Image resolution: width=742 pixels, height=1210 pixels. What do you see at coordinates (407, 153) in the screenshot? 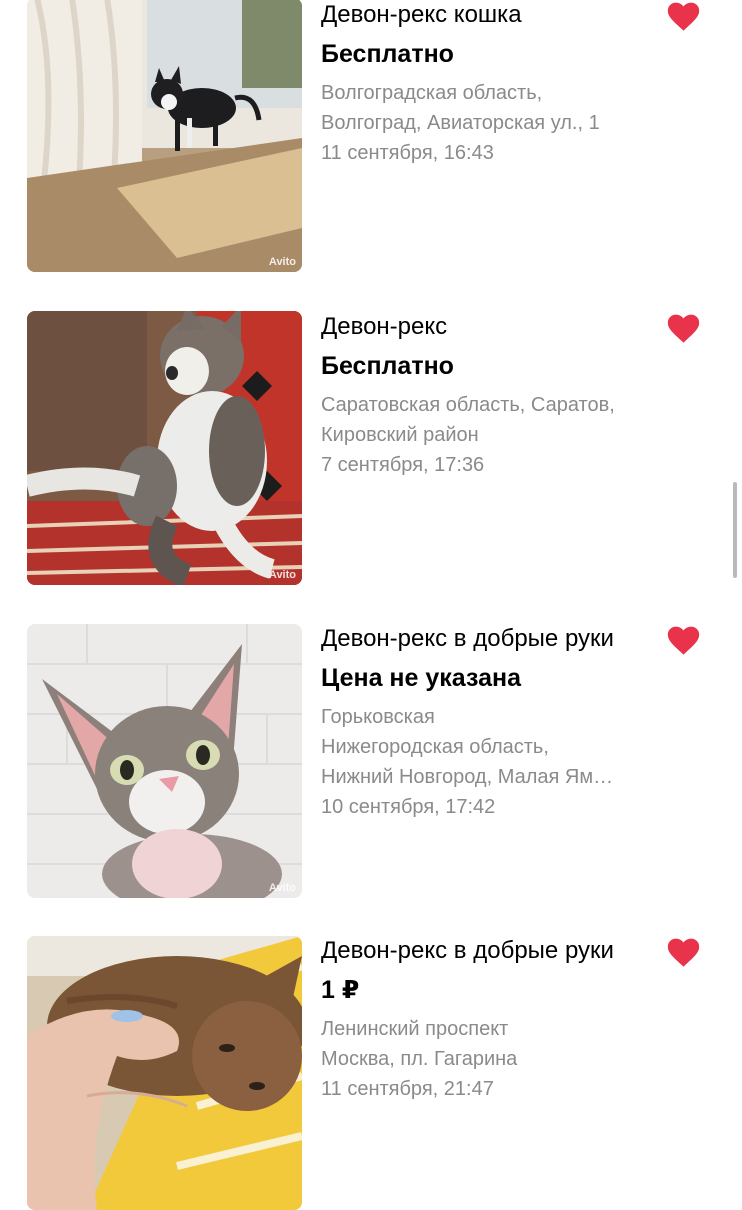
I see `listing-date: 11 сентября, 16:43` at bounding box center [407, 153].